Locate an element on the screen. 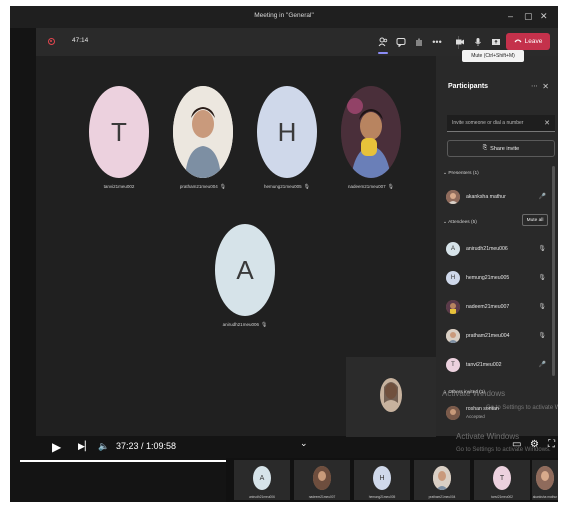  meeting-timer: 47:14 is located at coordinates (80, 40).